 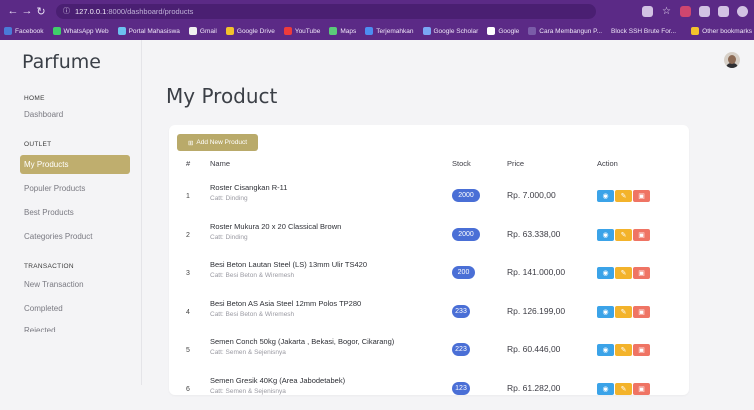 What do you see at coordinates (287, 31) in the screenshot?
I see `youtube-icon` at bounding box center [287, 31].